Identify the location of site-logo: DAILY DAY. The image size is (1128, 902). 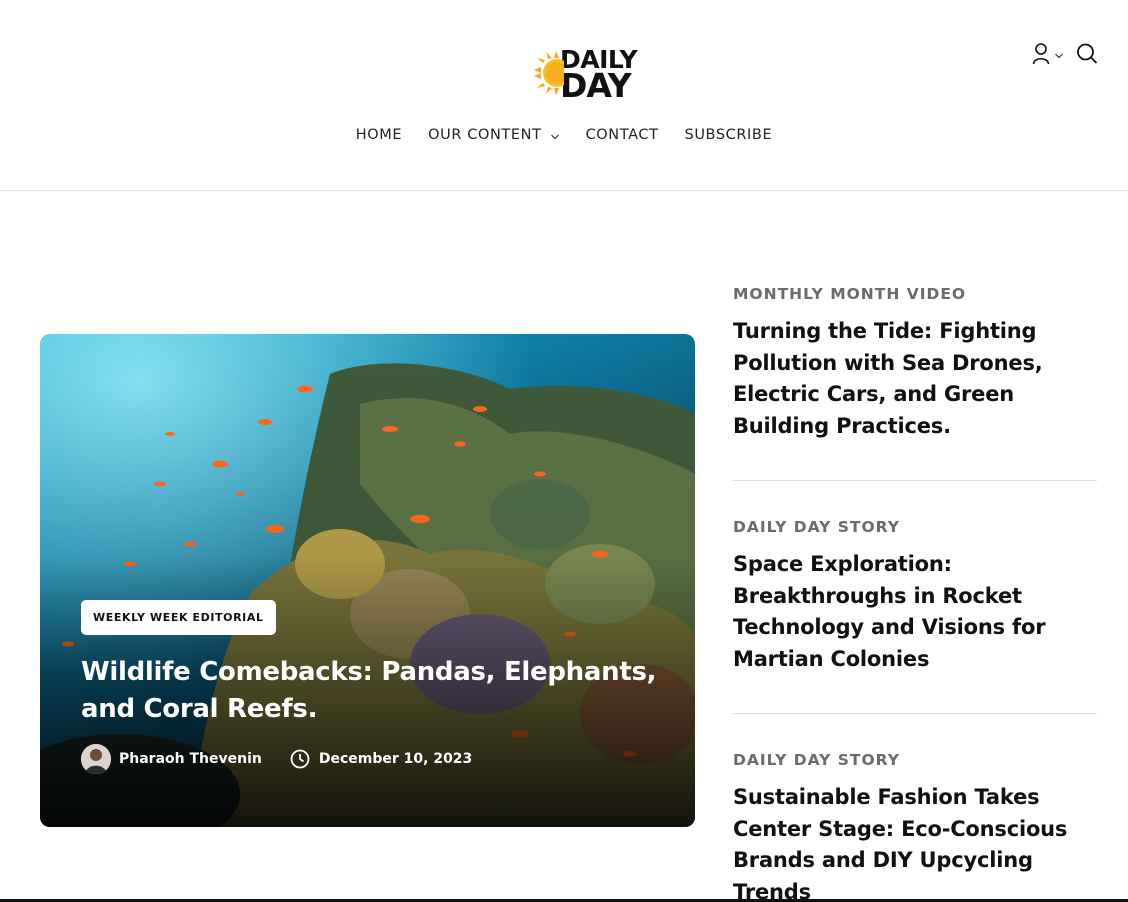
(591, 73).